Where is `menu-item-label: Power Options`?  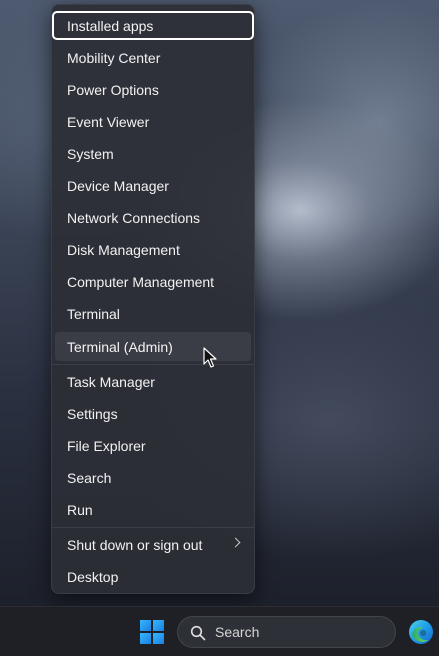 menu-item-label: Power Options is located at coordinates (113, 89).